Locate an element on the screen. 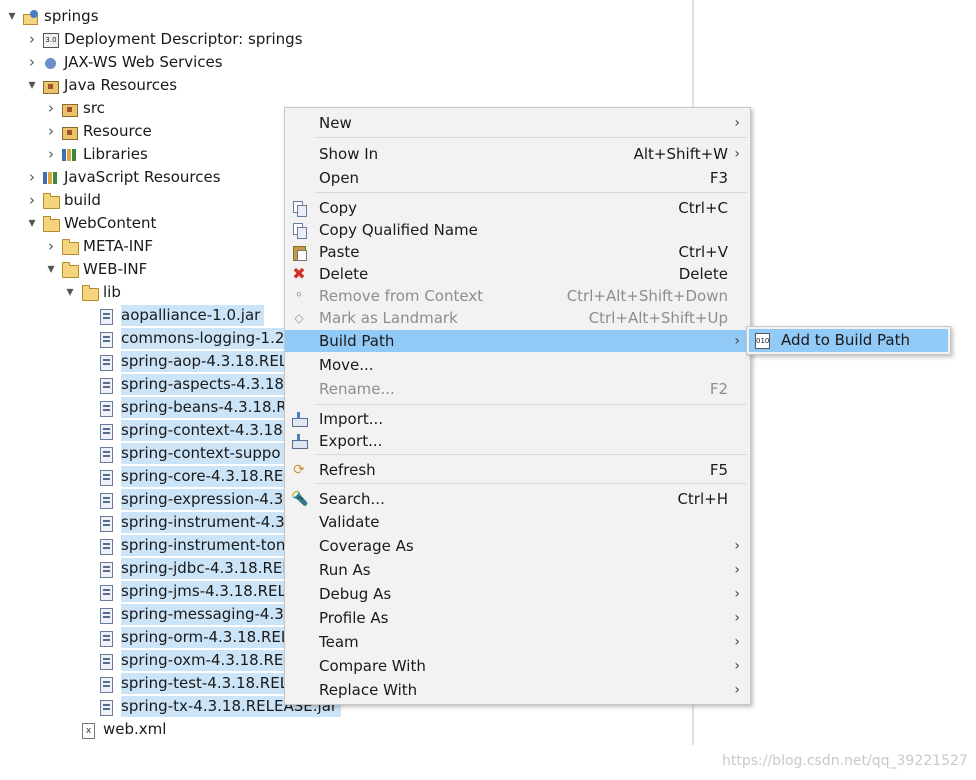 The height and width of the screenshot is (780, 976). tree-item: › 3.0 Deployment Descriptor: springs is located at coordinates (345, 39).